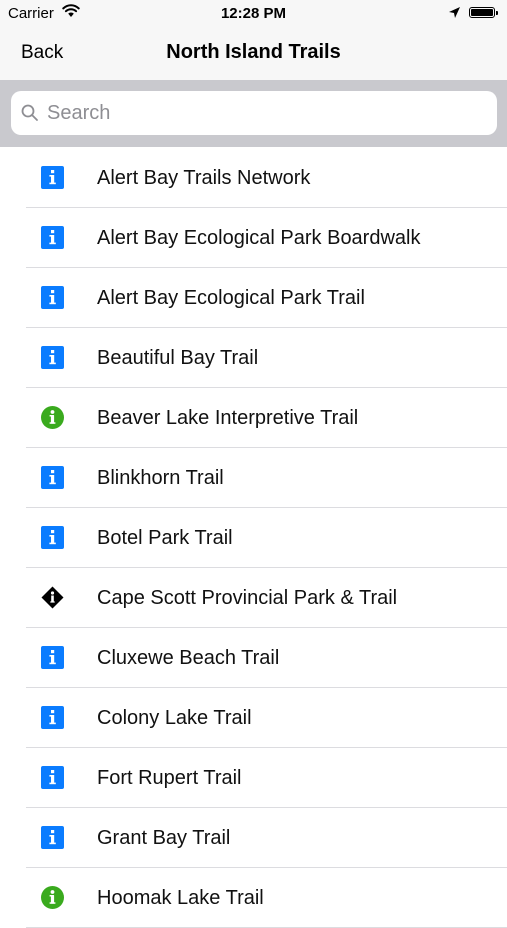 This screenshot has height=928, width=507. What do you see at coordinates (165, 538) in the screenshot?
I see `trail-name: Botel Park Trail` at bounding box center [165, 538].